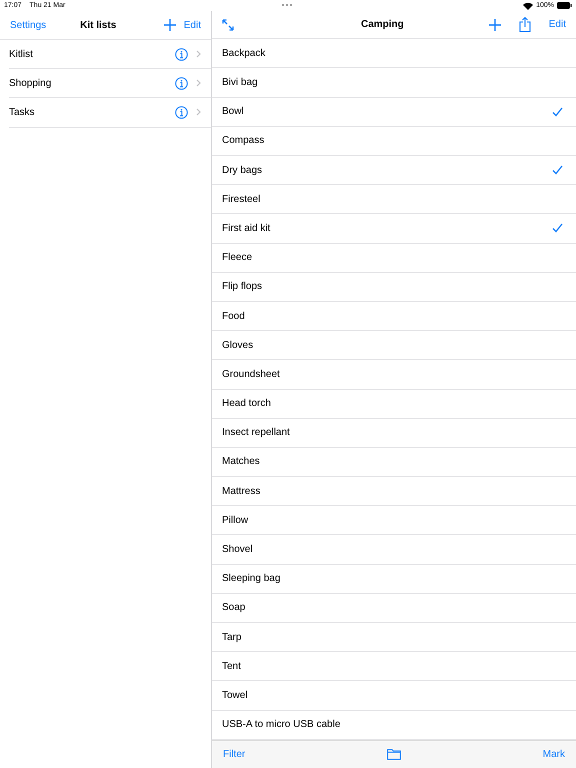 This screenshot has width=576, height=768. Describe the element at coordinates (394, 696) in the screenshot. I see `kit-item: Towel` at that location.